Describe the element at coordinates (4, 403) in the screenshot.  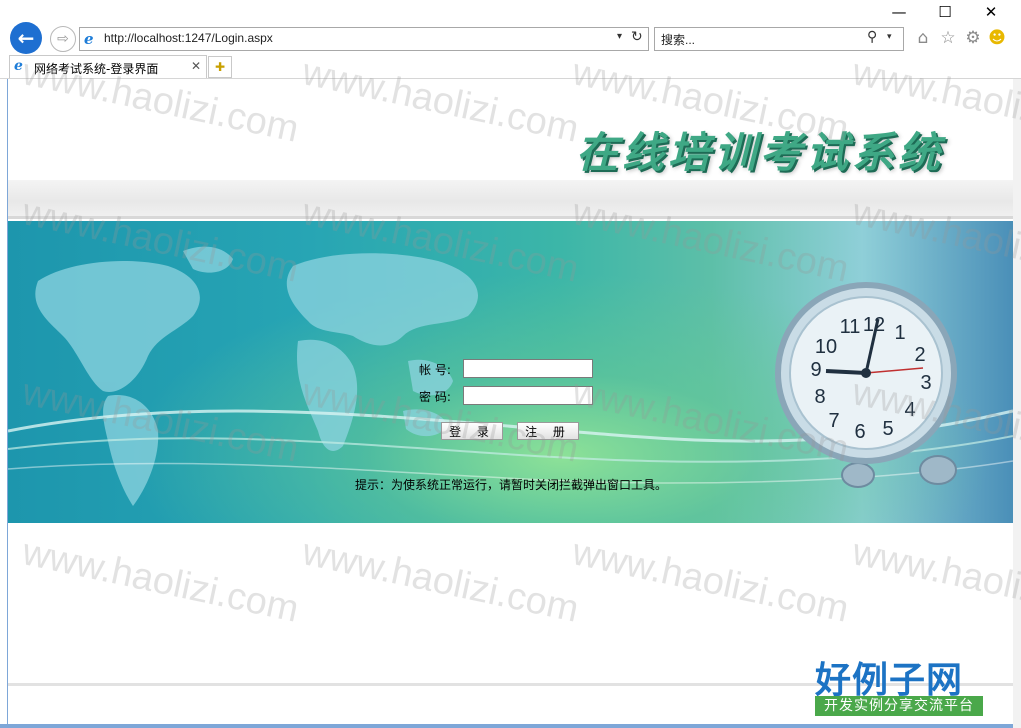
I see `window-frame-left` at that location.